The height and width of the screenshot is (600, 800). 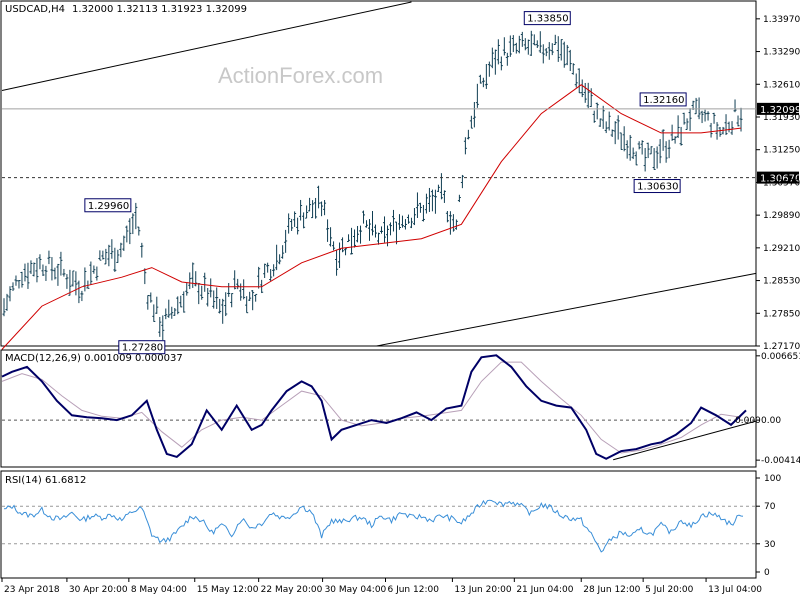 I want to click on time-tick-label: 15 May 12:00, so click(x=228, y=590).